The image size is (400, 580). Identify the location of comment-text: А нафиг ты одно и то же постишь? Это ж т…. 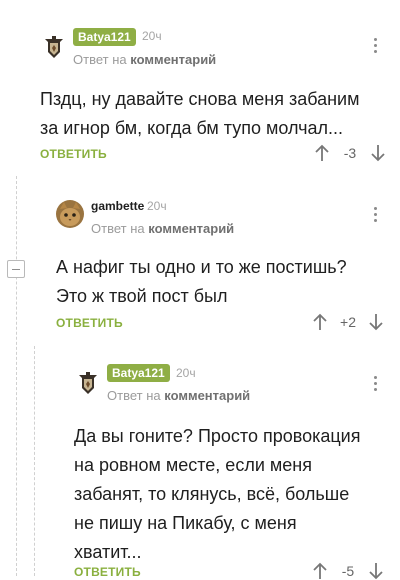
(201, 281).